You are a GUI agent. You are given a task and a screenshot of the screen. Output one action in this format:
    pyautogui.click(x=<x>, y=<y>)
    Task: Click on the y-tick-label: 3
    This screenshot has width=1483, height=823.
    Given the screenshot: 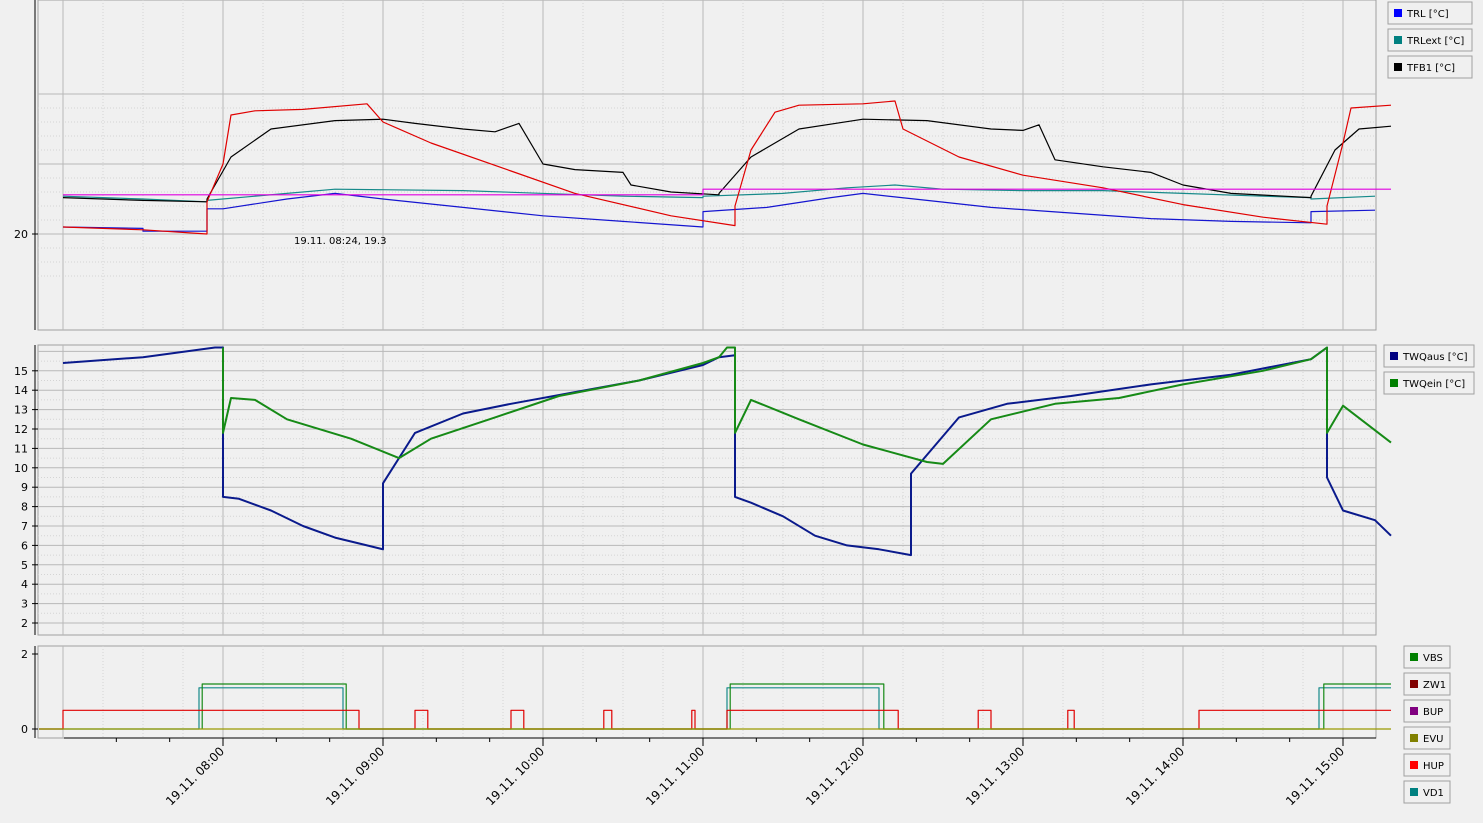 What is the action you would take?
    pyautogui.click(x=24, y=604)
    